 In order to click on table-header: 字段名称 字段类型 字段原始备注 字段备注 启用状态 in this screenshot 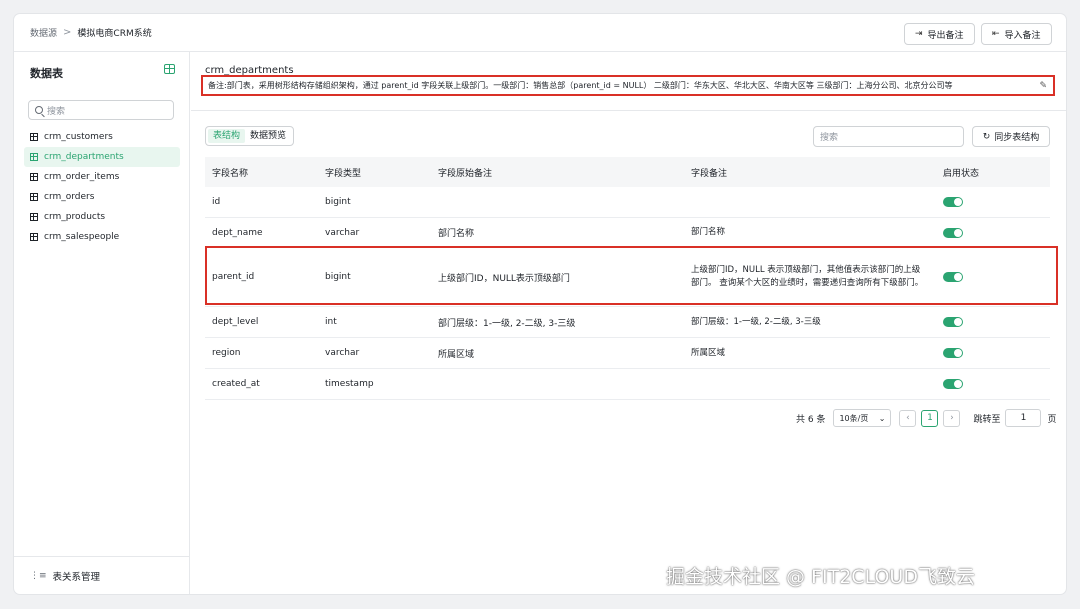, I will do `click(627, 172)`.